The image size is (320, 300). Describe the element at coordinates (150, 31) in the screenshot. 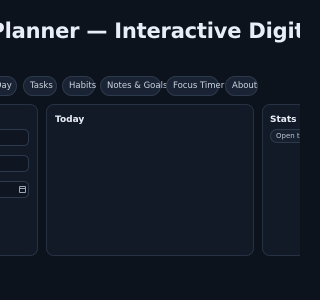

I see `app-title: s Planner — Interactive Digital P` at that location.